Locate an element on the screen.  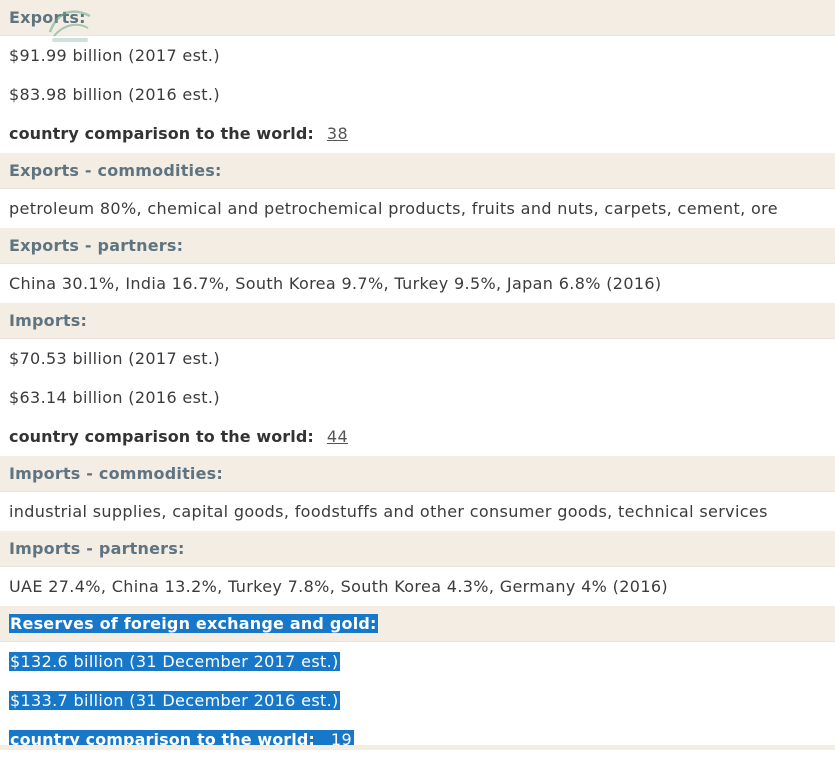
reserves-value-2017-row: $132.6 billion (31 December 2017 est.) is located at coordinates (417, 661).